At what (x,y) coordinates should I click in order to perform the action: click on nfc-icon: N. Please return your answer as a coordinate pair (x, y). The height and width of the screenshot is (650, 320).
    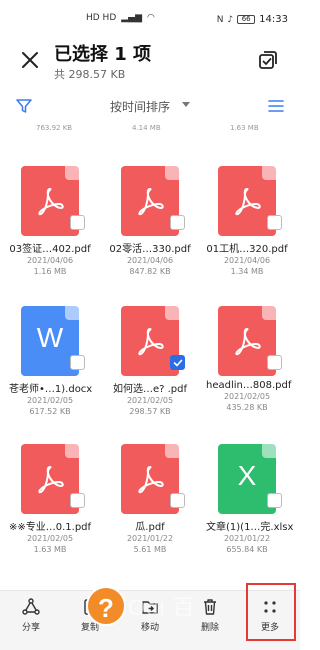
    Looking at the image, I should click on (220, 19).